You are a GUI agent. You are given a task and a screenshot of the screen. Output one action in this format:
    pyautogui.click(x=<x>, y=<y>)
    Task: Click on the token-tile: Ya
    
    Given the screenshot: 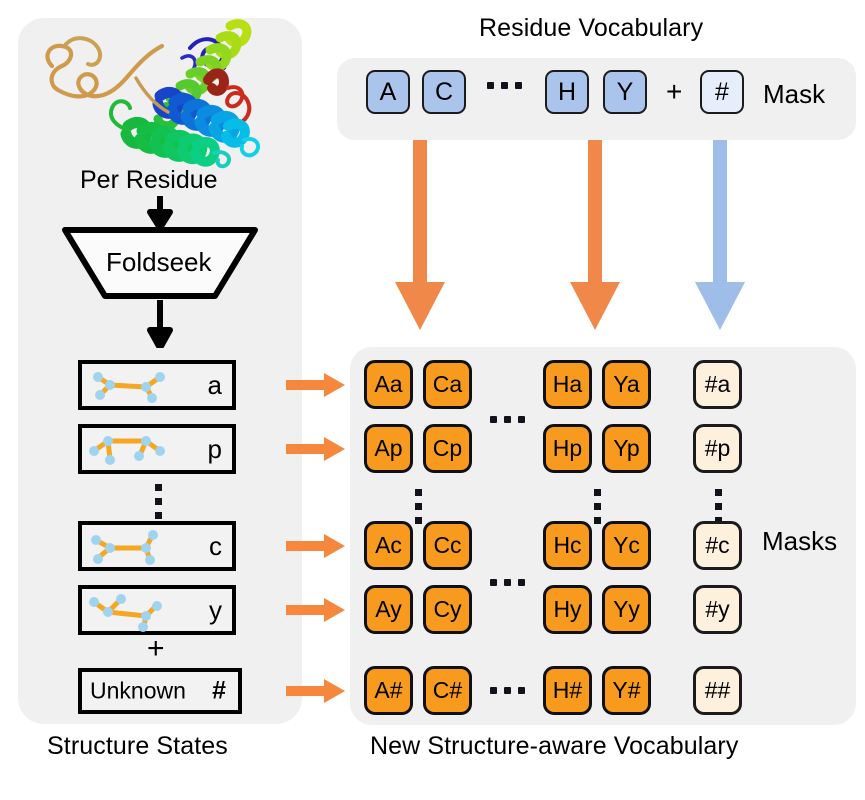 What is the action you would take?
    pyautogui.click(x=626, y=384)
    